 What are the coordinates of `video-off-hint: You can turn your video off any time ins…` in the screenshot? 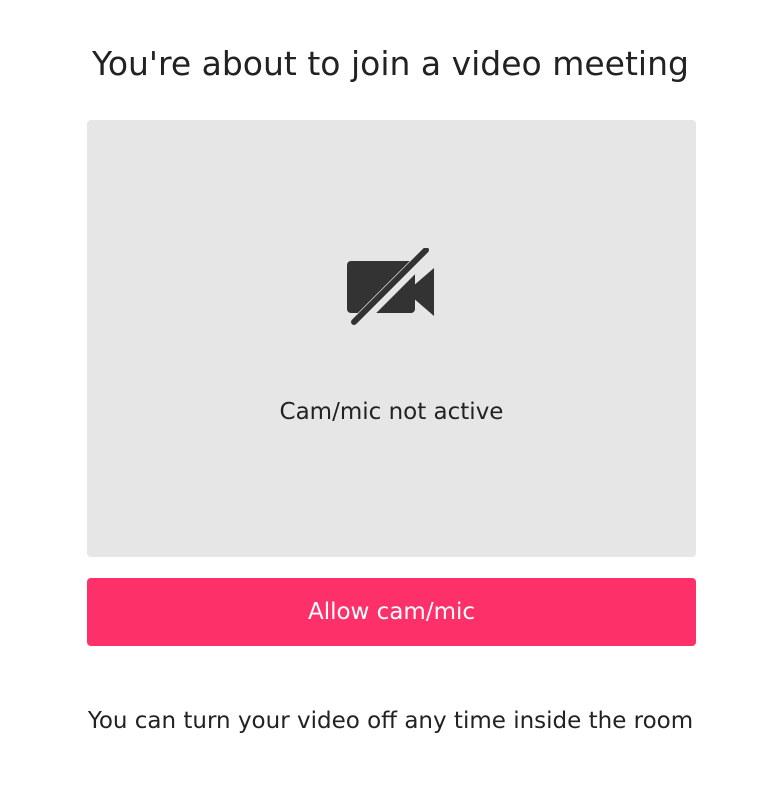 It's located at (390, 721).